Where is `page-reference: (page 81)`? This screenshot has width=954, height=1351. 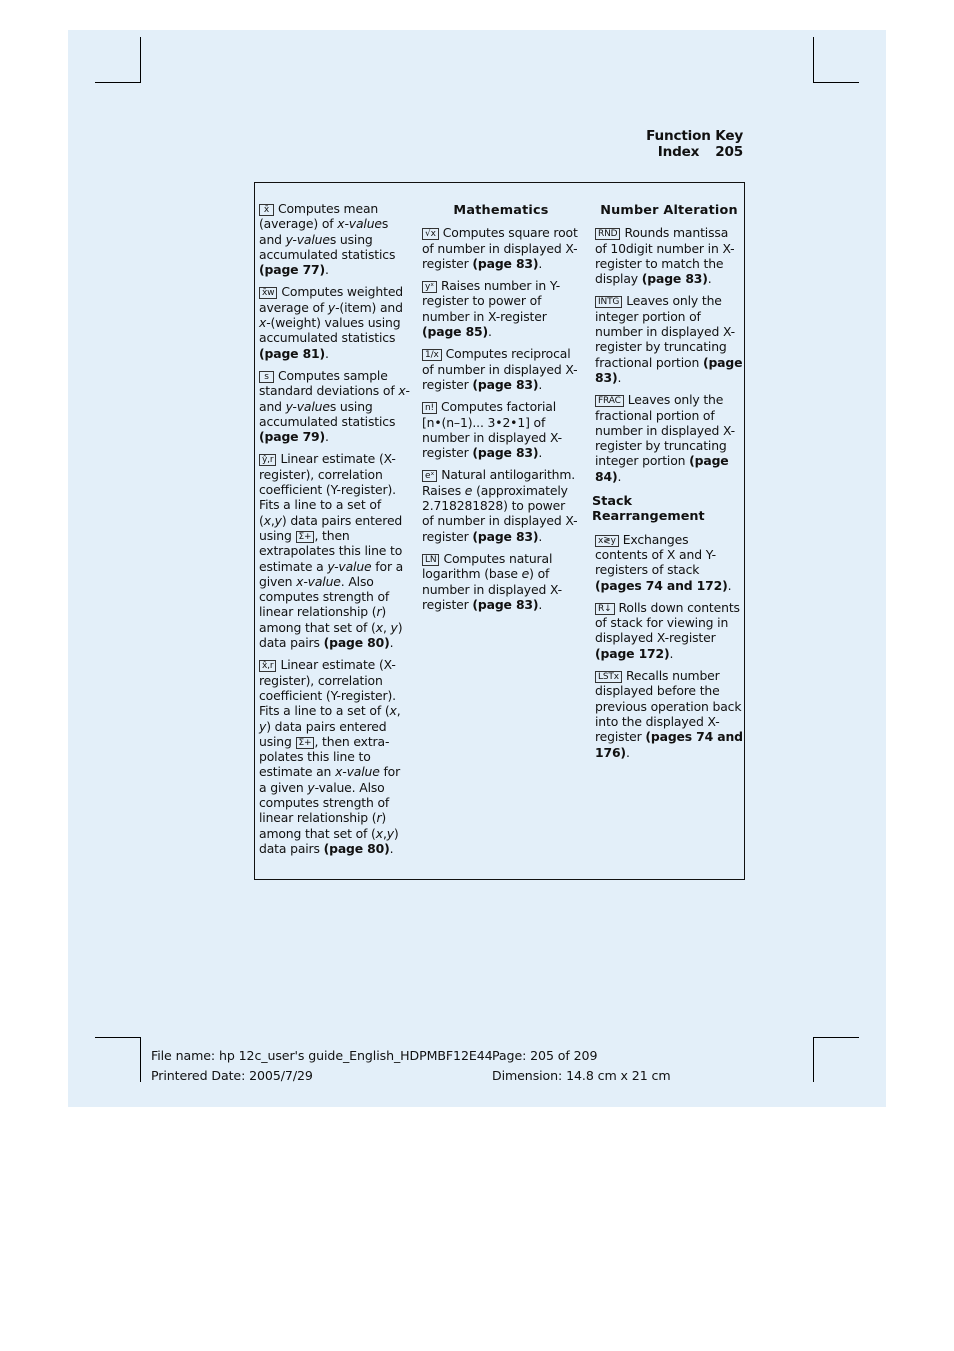
page-reference: (page 81) is located at coordinates (292, 353).